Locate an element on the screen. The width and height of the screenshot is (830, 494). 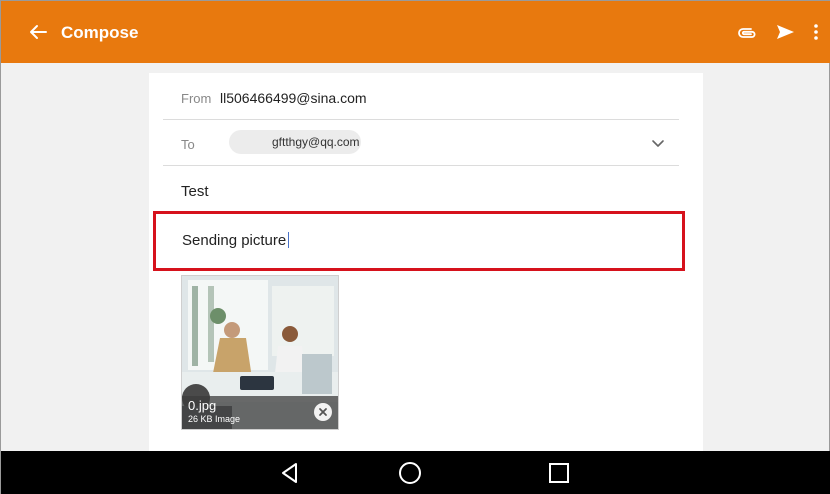
back-triangle-icon is located at coordinates (289, 473).